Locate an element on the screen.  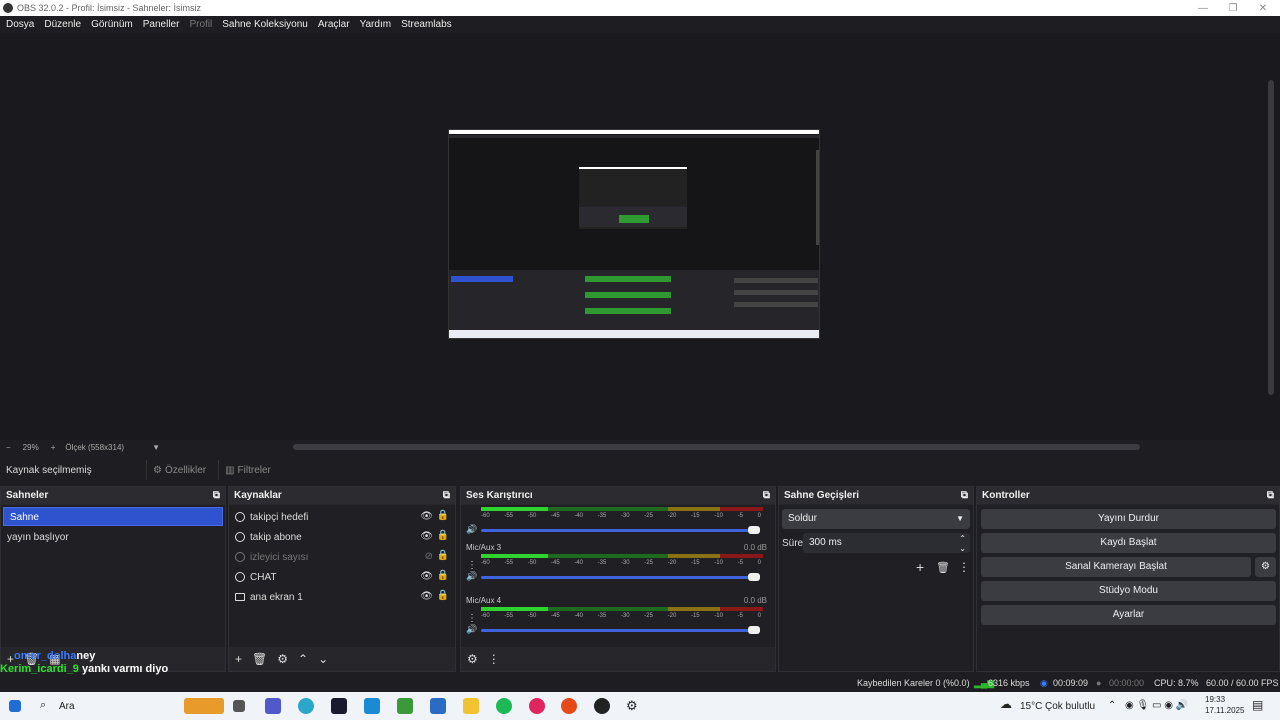
source-item: takipçi hedefi 👁 🔒 is located at coordinates (342, 517).